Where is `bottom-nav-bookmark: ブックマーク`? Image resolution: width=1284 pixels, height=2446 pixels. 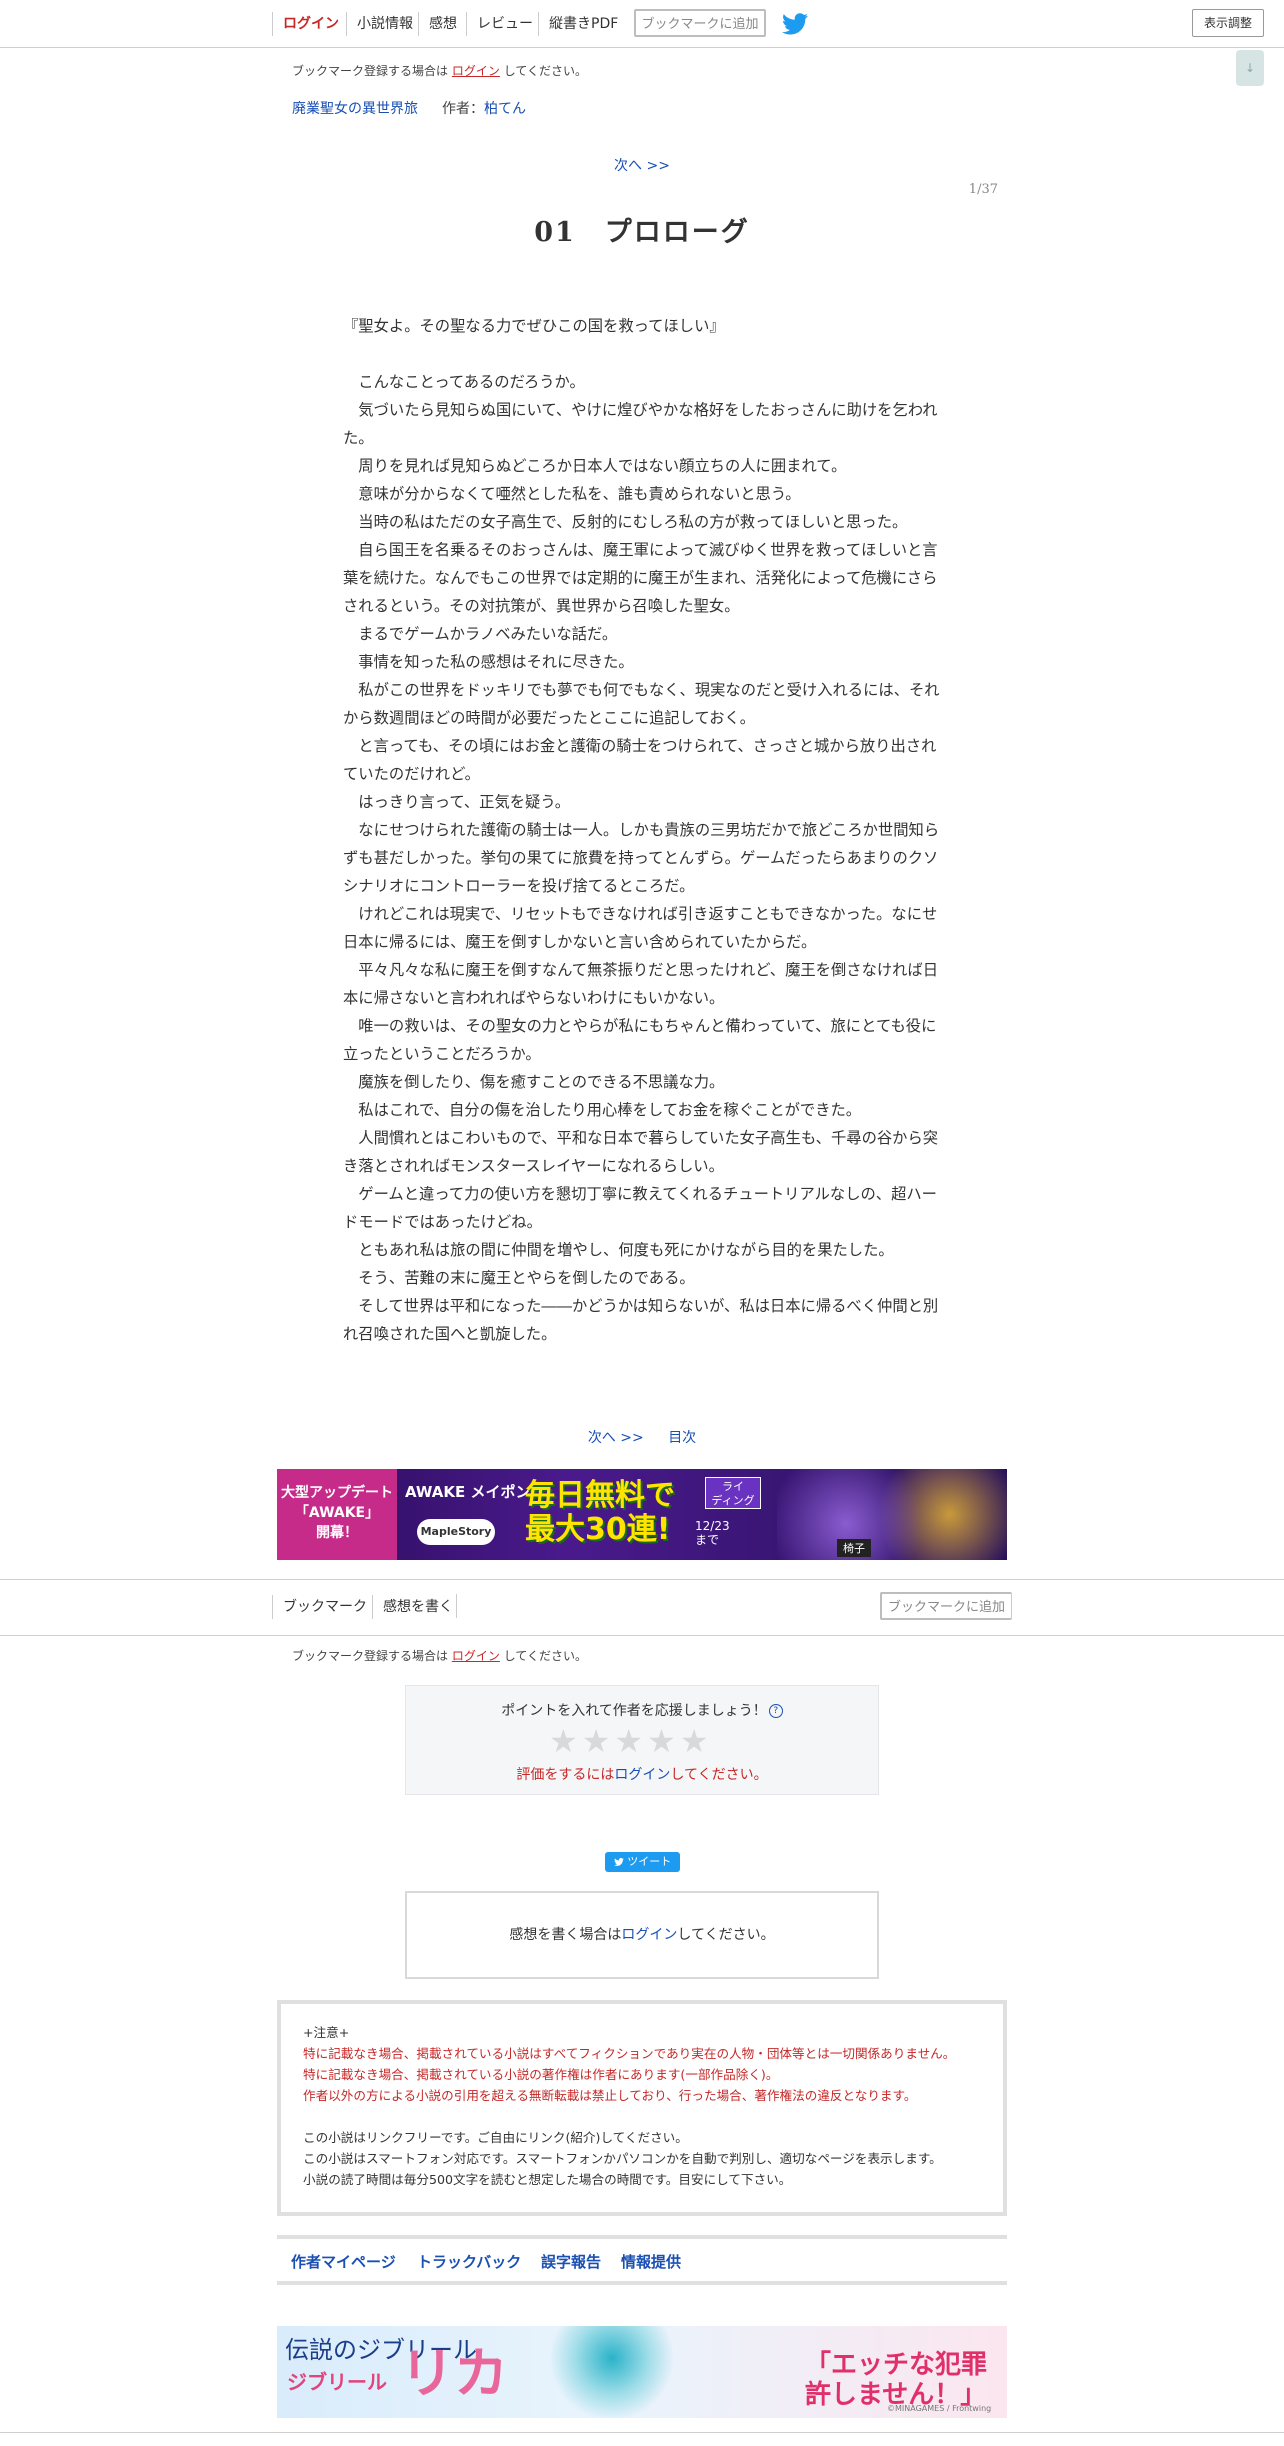
bottom-nav-bookmark: ブックマーク is located at coordinates (319, 1607).